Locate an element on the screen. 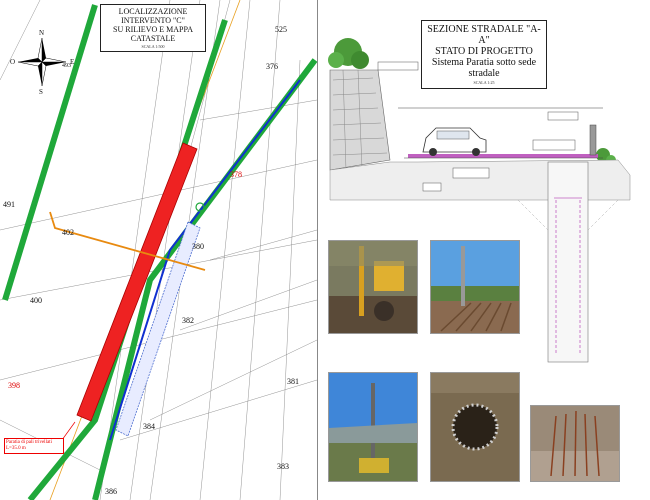  compass-icon is located at coordinates (42, 62).